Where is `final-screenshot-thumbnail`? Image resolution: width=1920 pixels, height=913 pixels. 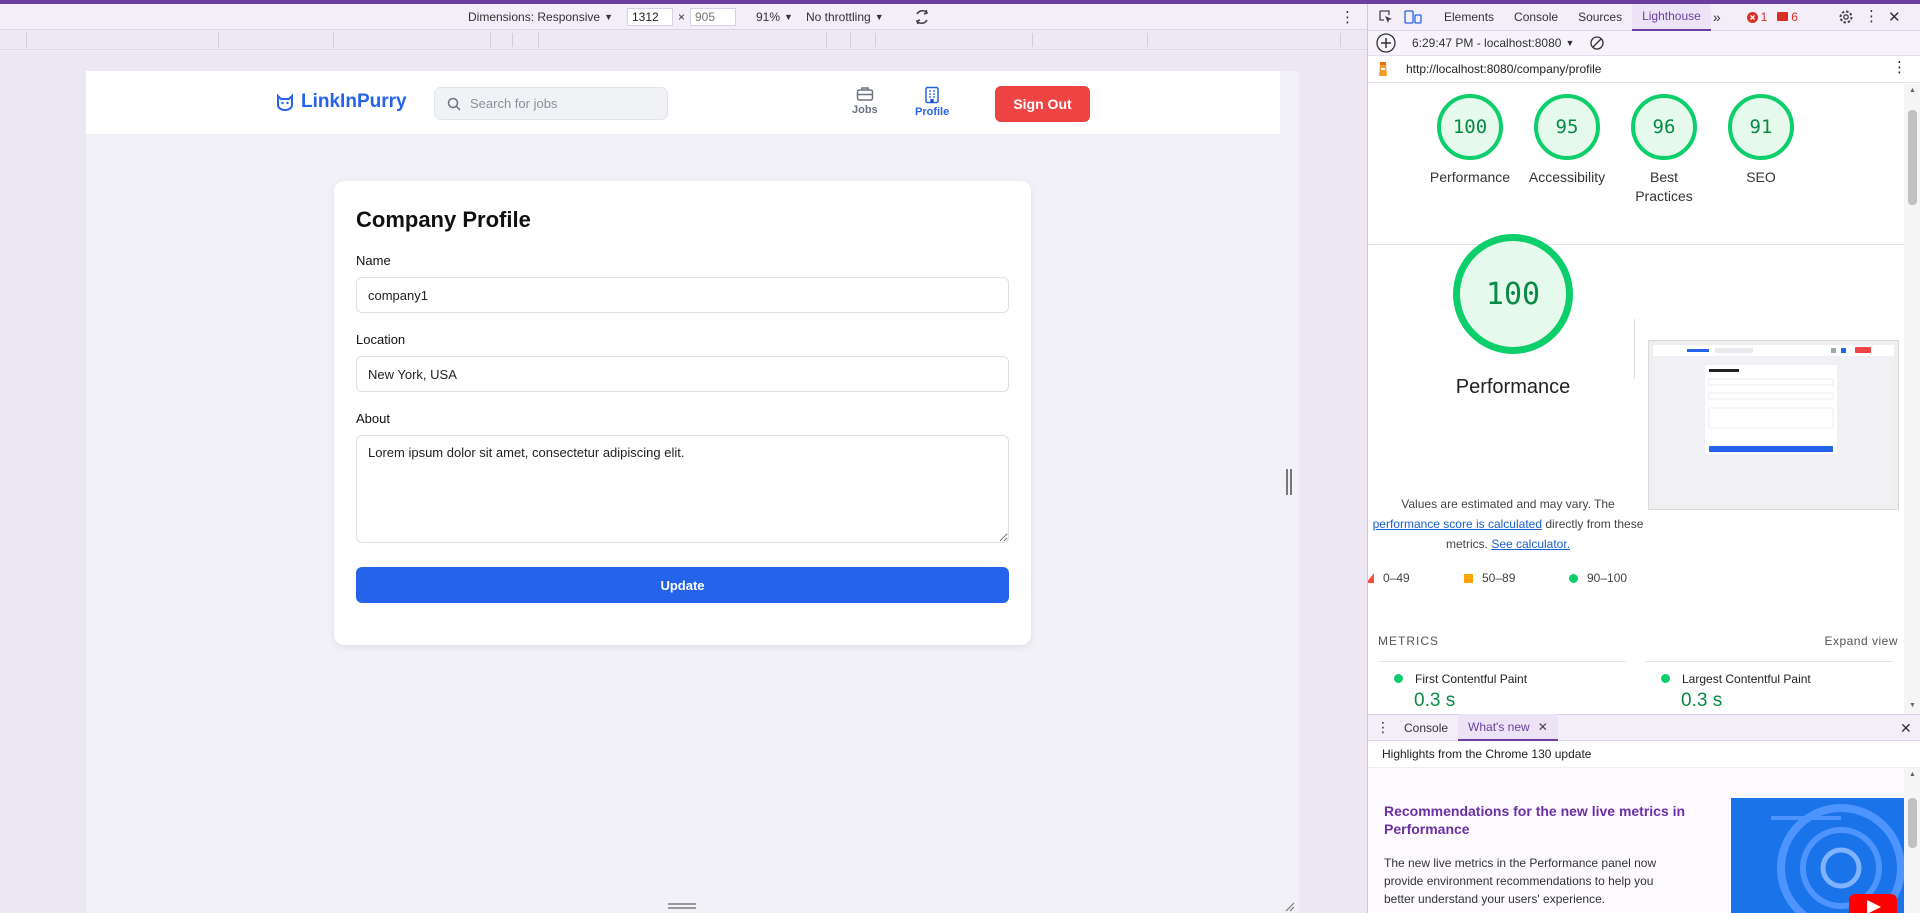
final-screenshot-thumbnail is located at coordinates (1773, 425).